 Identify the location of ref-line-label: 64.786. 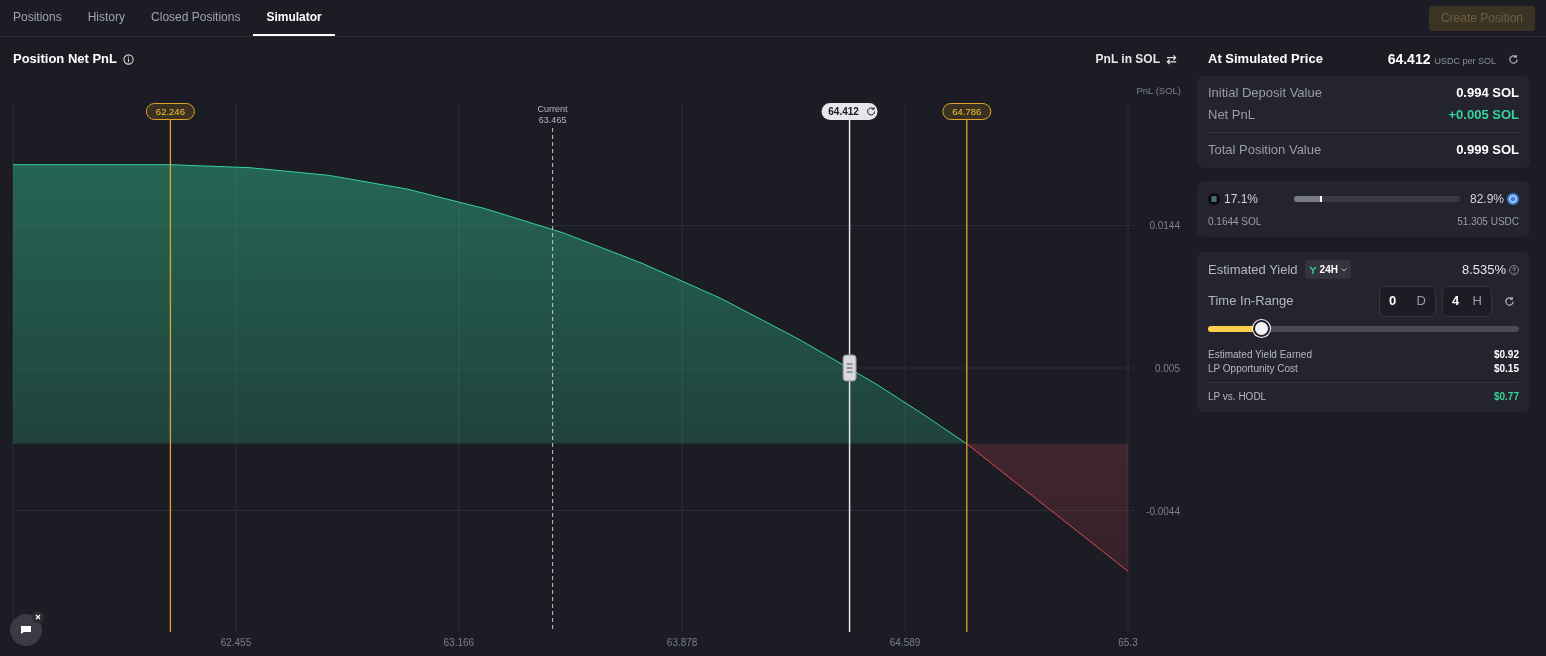
(967, 111).